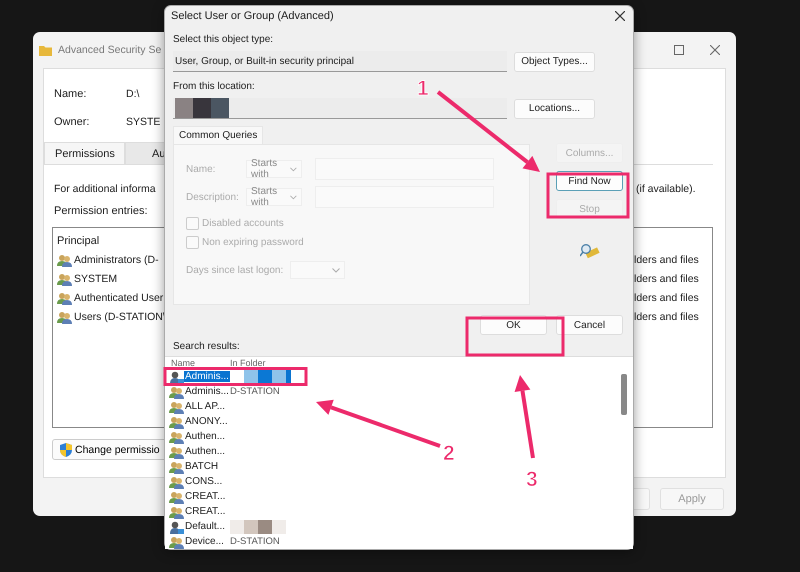  Describe the element at coordinates (110, 50) in the screenshot. I see `window-title: Advanced Security Se` at that location.